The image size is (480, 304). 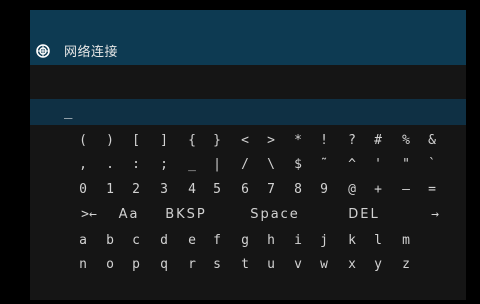 What do you see at coordinates (136, 165) in the screenshot?
I see `key: :` at bounding box center [136, 165].